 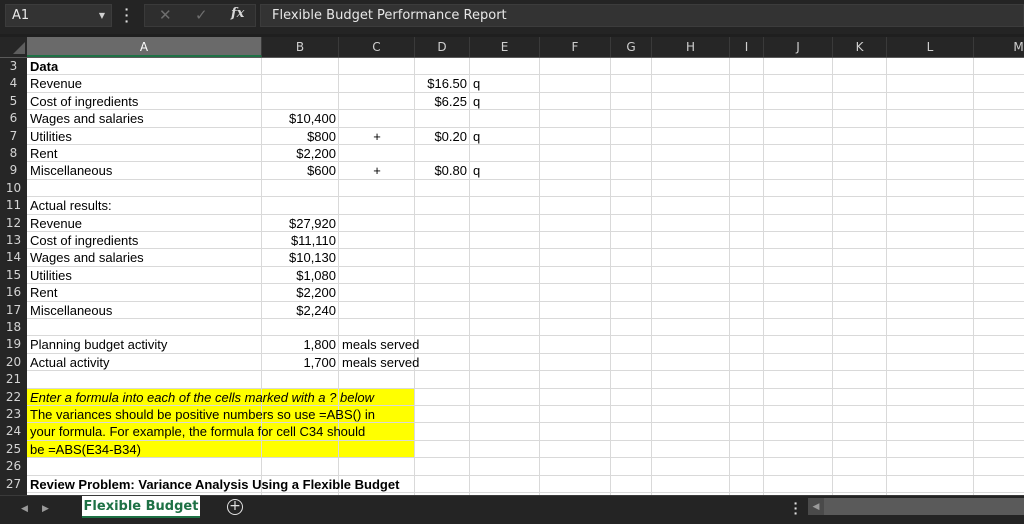 What do you see at coordinates (144, 292) in the screenshot?
I see `cell-a16: Rent` at bounding box center [144, 292].